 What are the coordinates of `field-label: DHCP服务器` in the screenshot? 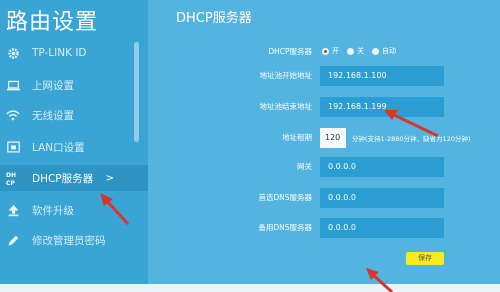 It's located at (290, 51).